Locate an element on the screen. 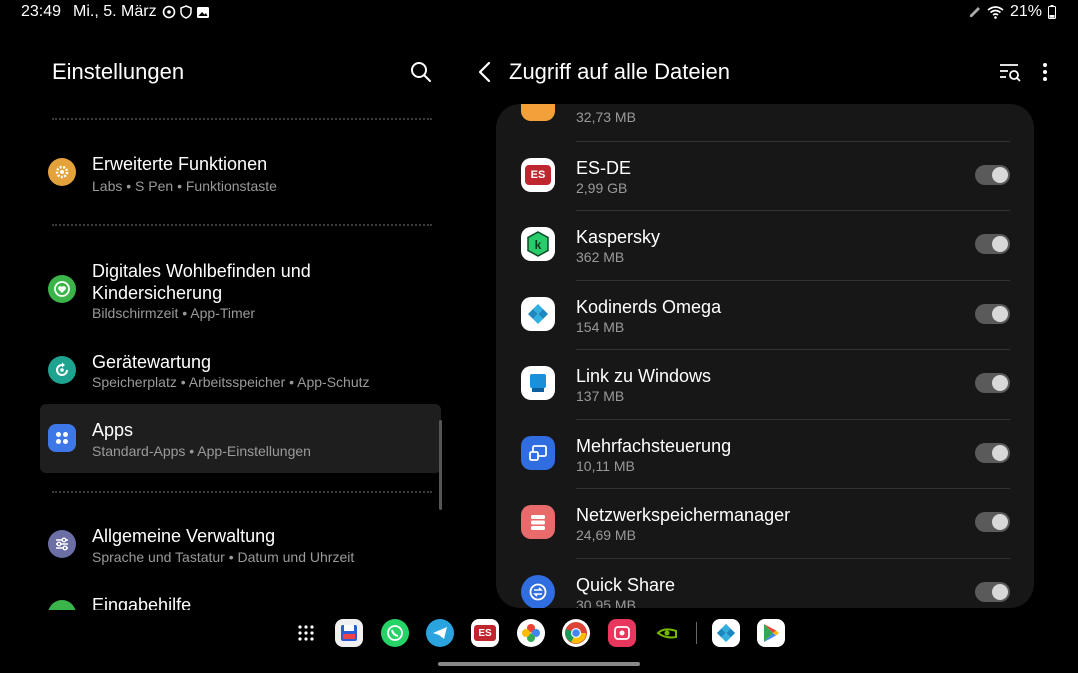  app-row: ES ES-DE 2,99 GB is located at coordinates (765, 175).